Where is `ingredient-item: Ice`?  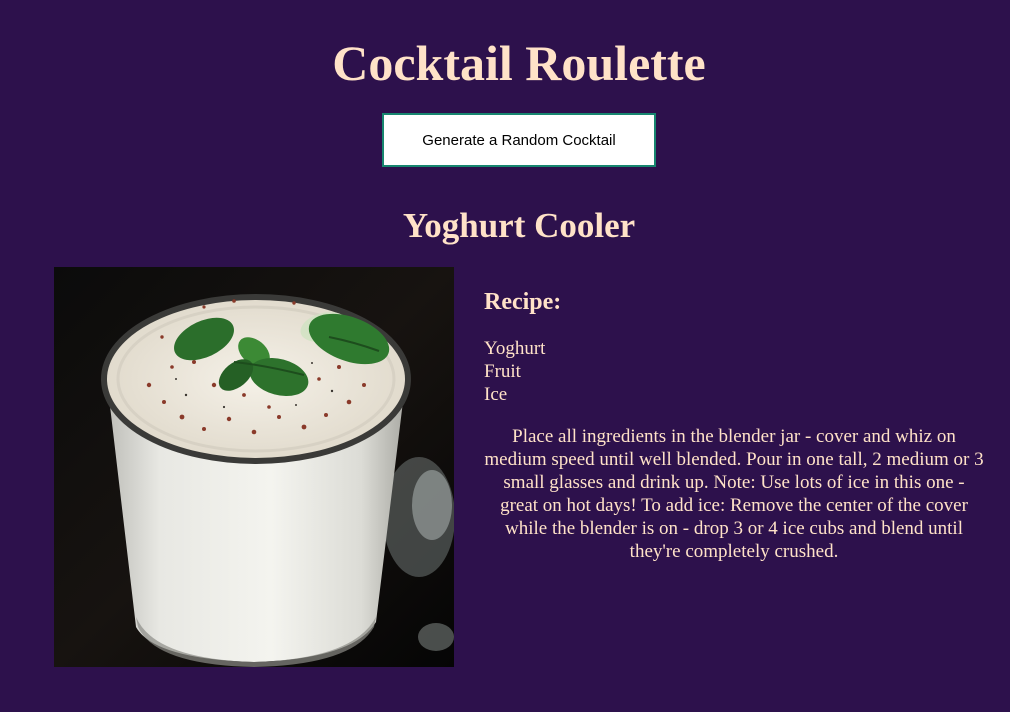 ingredient-item: Ice is located at coordinates (496, 394).